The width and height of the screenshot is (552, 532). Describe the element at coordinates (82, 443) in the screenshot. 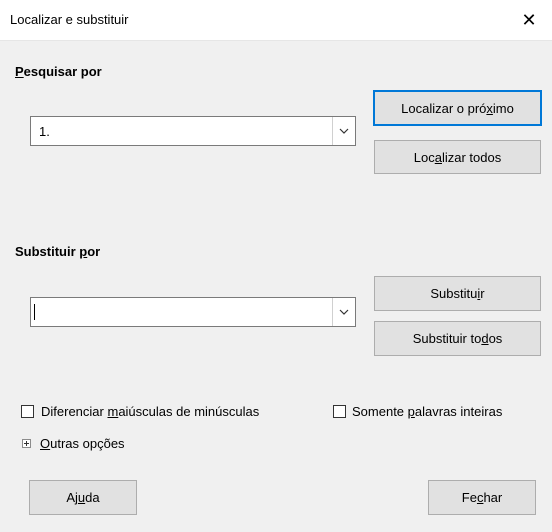

I see `other-options-expander: Outras opções` at that location.